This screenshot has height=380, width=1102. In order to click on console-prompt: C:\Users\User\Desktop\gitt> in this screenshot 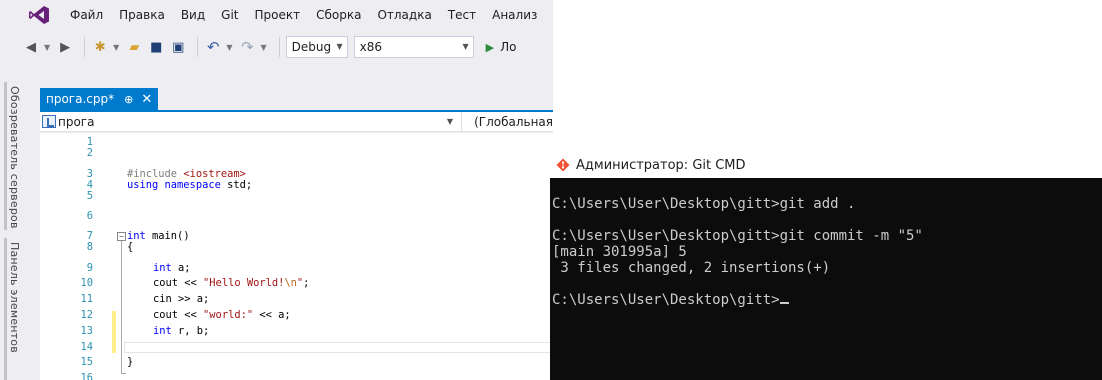, I will do `click(666, 300)`.